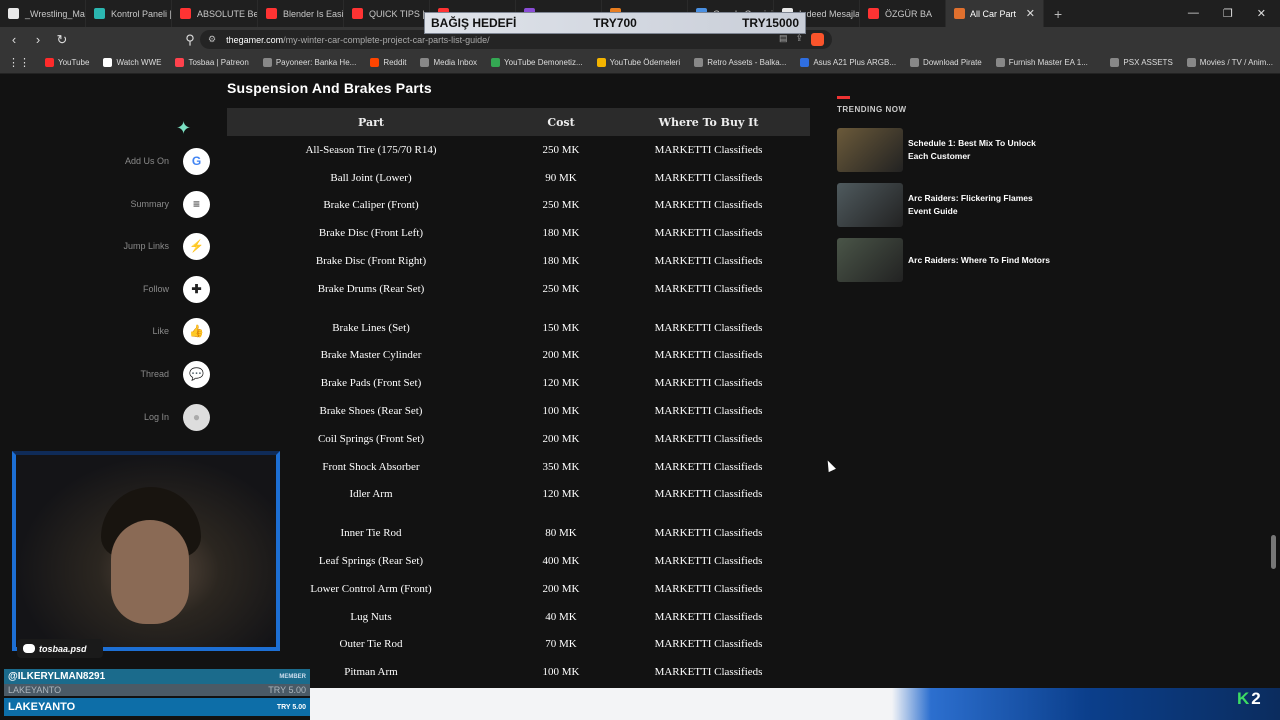 This screenshot has height=720, width=1280. What do you see at coordinates (1273, 382) in the screenshot?
I see `page-scrollbar` at bounding box center [1273, 382].